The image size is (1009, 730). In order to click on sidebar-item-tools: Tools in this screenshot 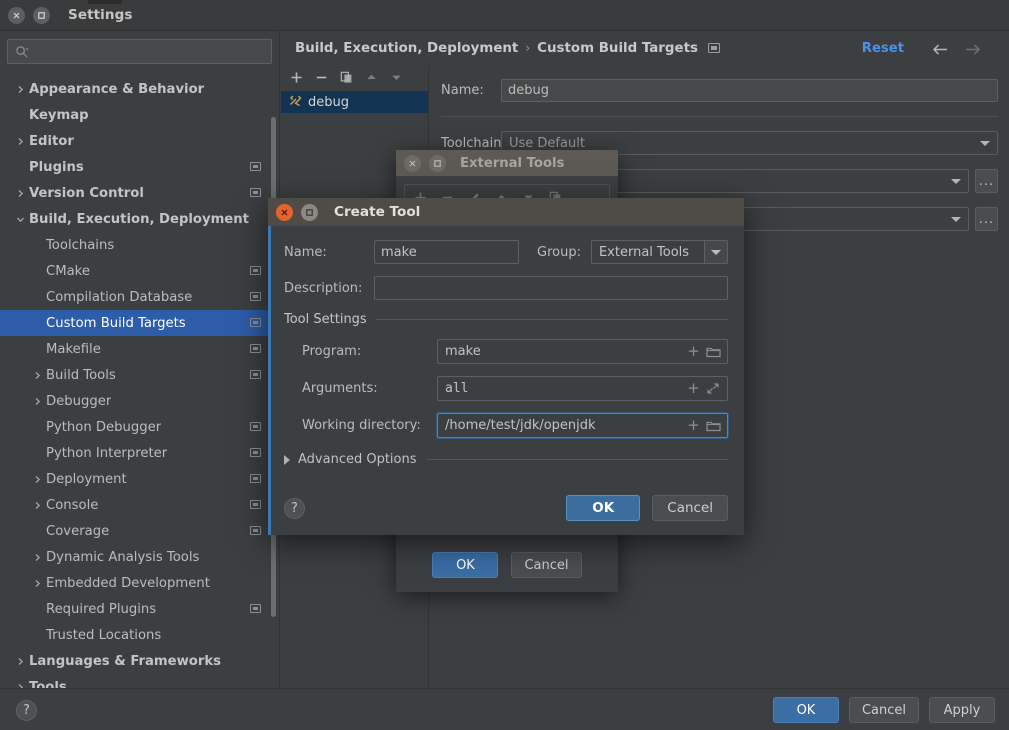, I will do `click(139, 681)`.